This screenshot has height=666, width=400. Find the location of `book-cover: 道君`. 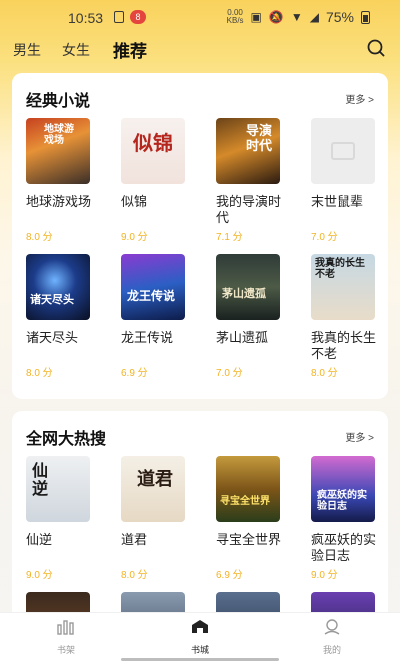

book-cover: 道君 is located at coordinates (153, 489).